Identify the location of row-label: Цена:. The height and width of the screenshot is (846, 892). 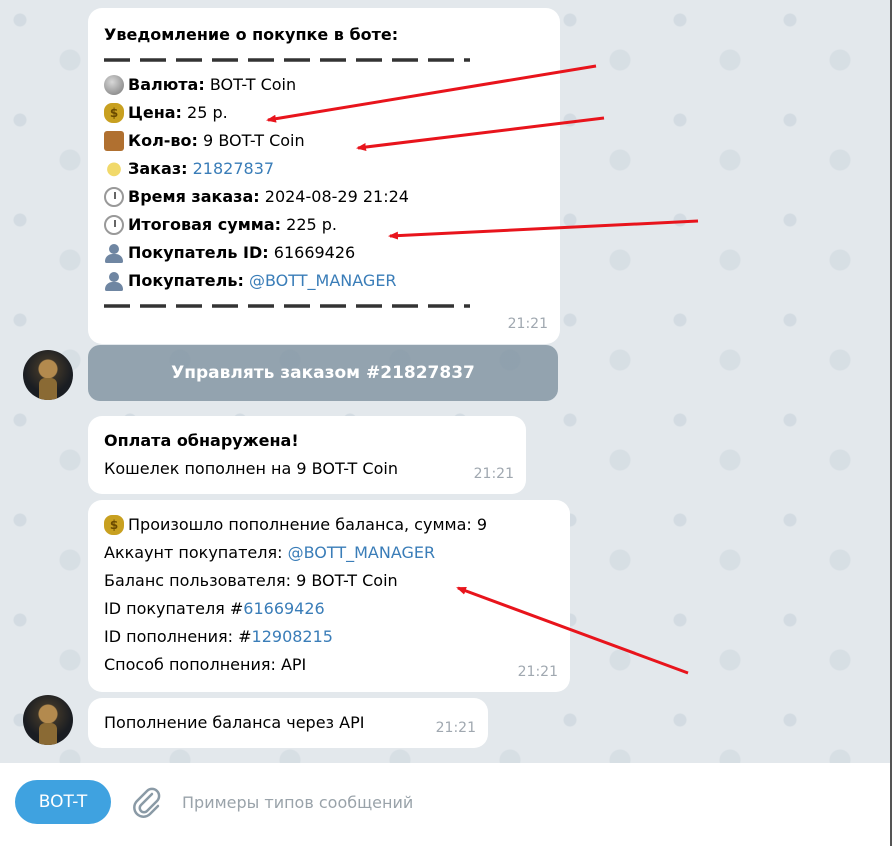
(155, 112).